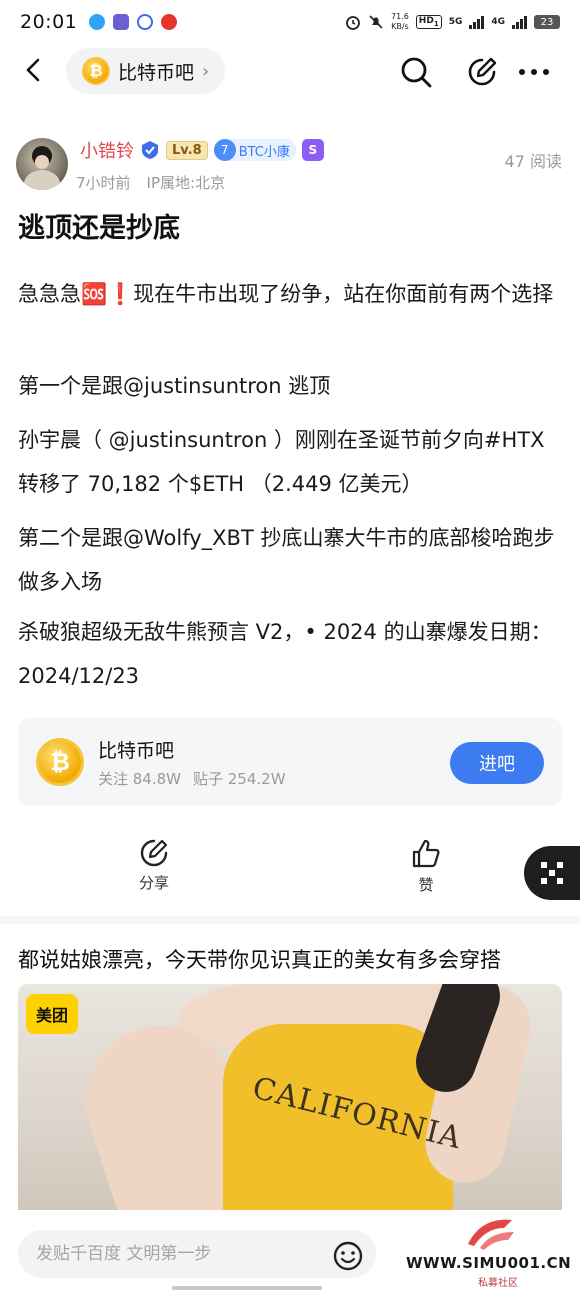  Describe the element at coordinates (154, 853) in the screenshot. I see `share-icon` at that location.